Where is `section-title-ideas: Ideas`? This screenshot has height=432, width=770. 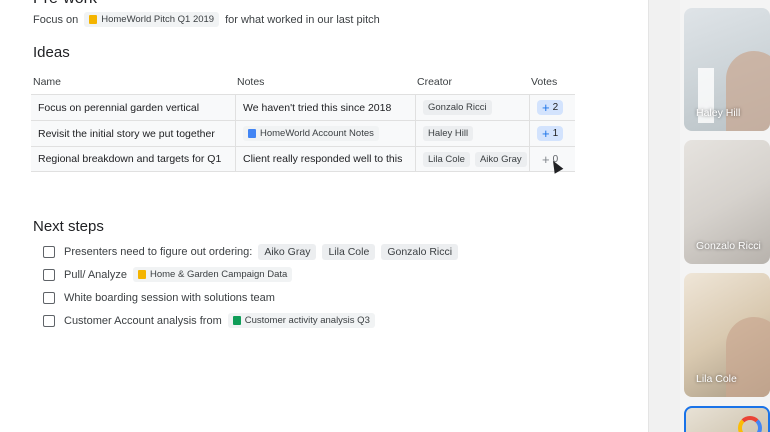
section-title-ideas: Ideas is located at coordinates (51, 52).